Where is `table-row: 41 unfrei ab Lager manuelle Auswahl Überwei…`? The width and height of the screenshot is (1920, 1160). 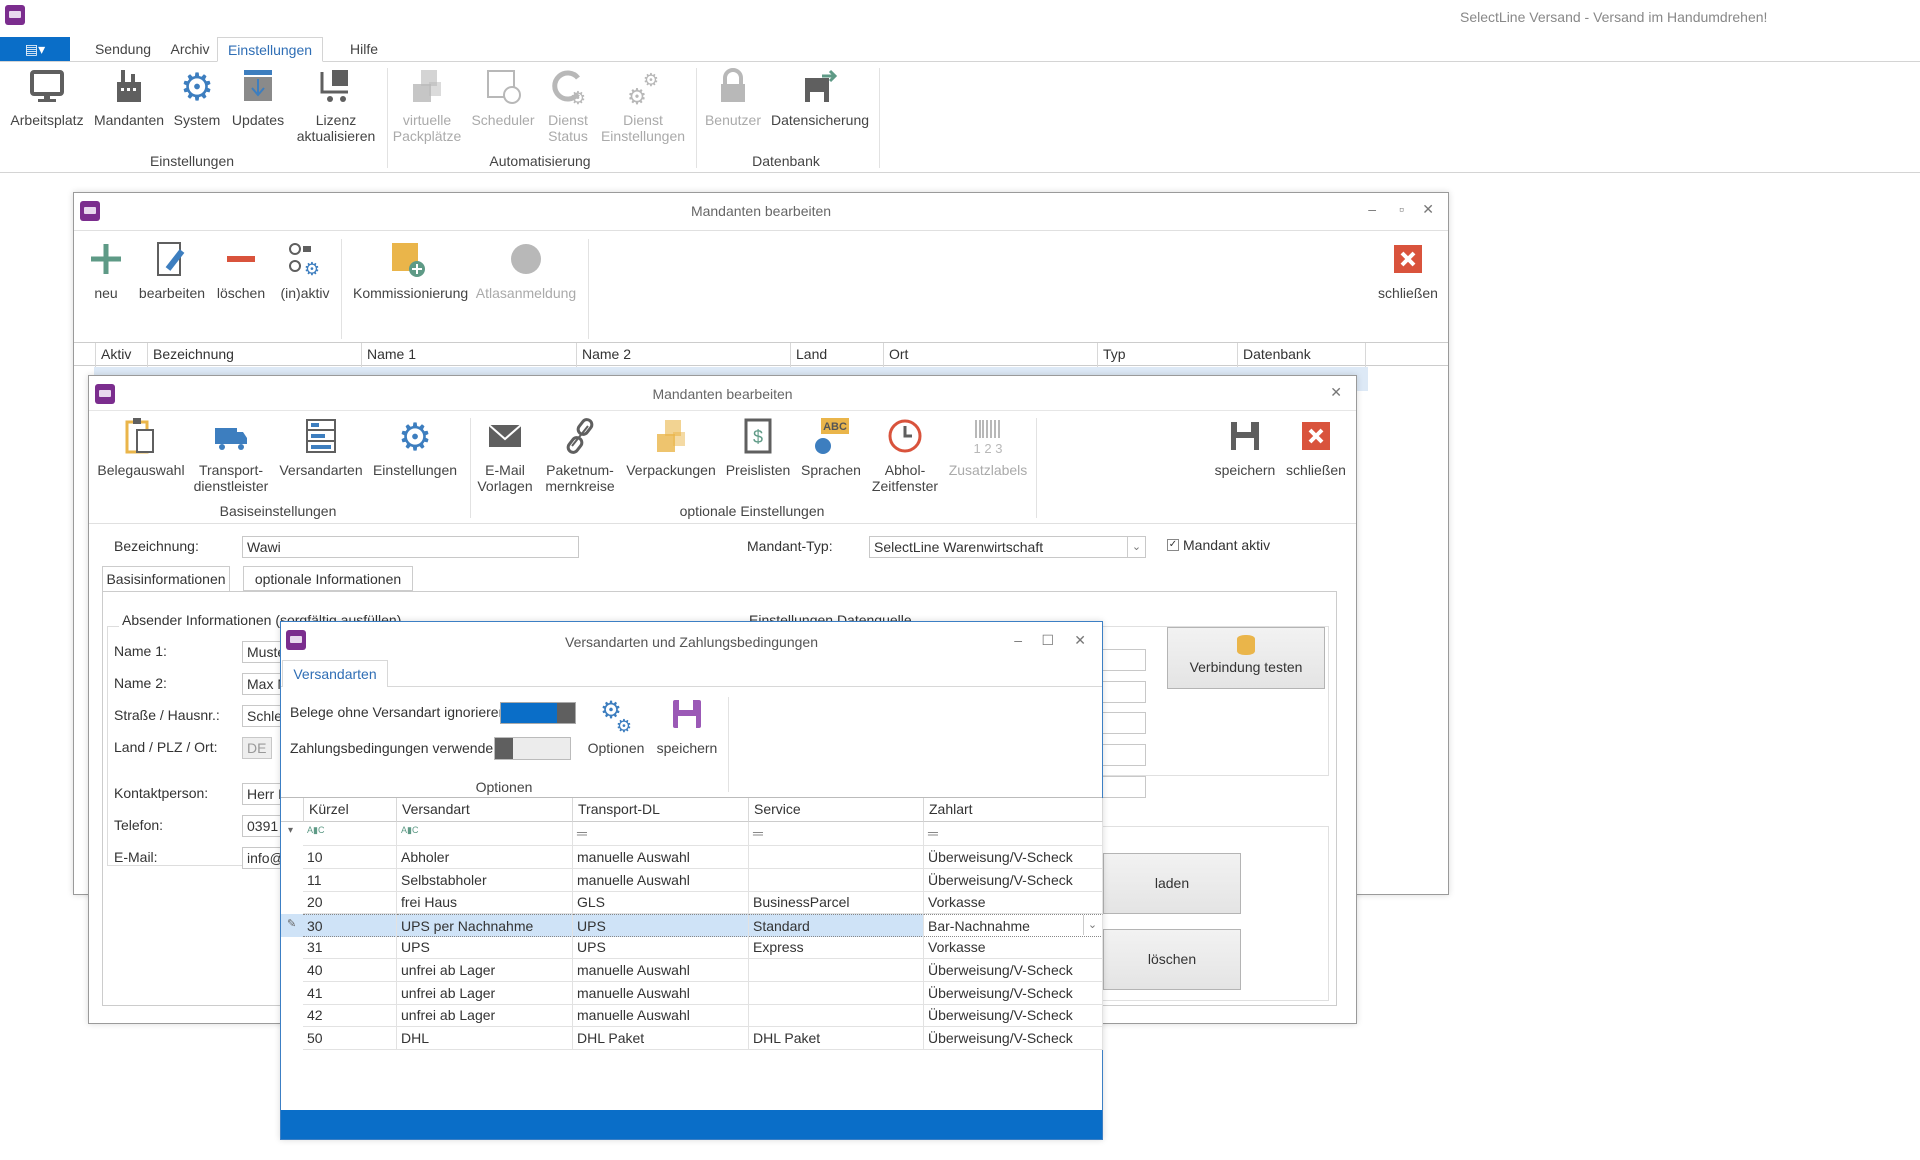
table-row: 41 unfrei ab Lager manuelle Auswahl Überwei… is located at coordinates (692, 993).